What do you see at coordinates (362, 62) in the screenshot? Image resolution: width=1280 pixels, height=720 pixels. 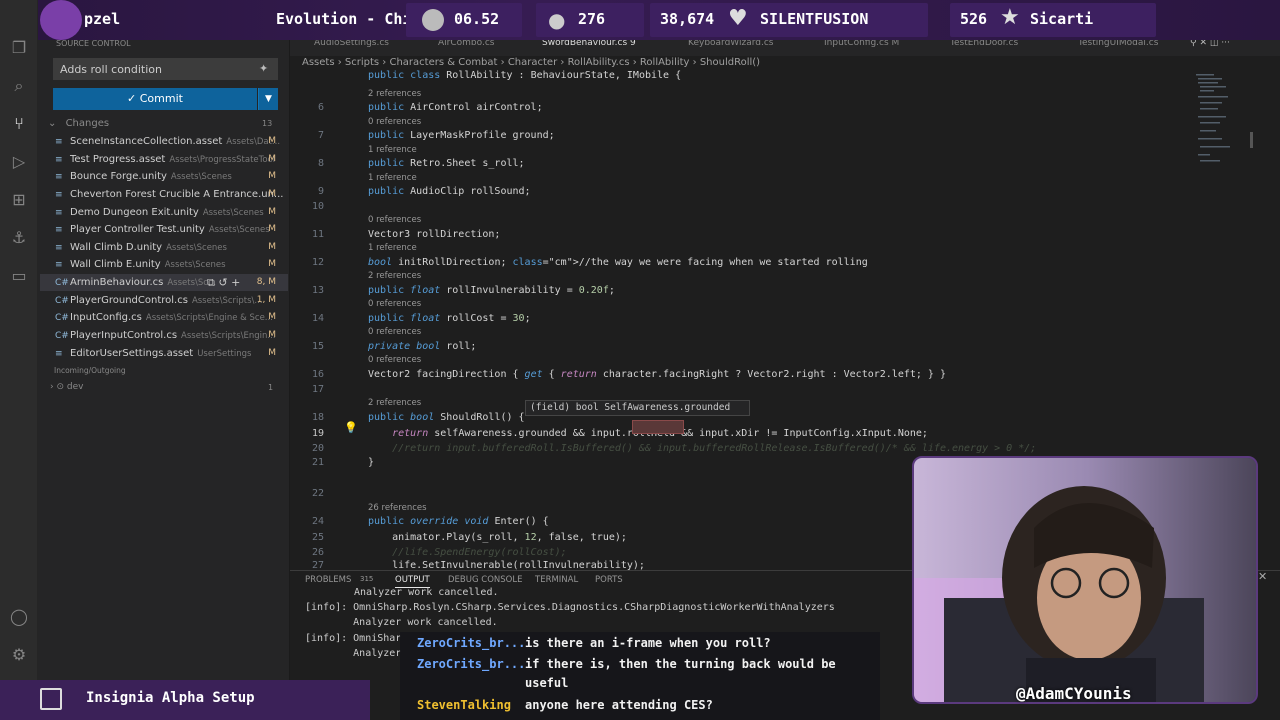 I see `crumb-scripts: Scripts` at bounding box center [362, 62].